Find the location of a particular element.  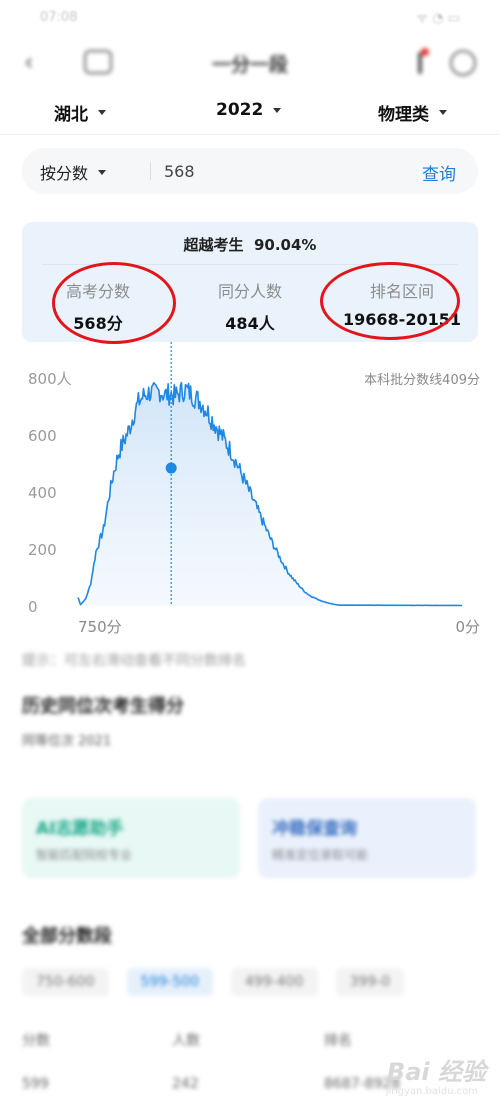

stat-label: 排名区间 is located at coordinates (401, 291).